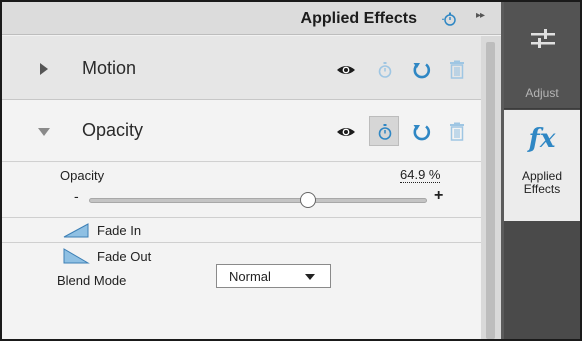 This screenshot has height=341, width=582. What do you see at coordinates (82, 175) in the screenshot?
I see `opacity-label: Opacity` at bounding box center [82, 175].